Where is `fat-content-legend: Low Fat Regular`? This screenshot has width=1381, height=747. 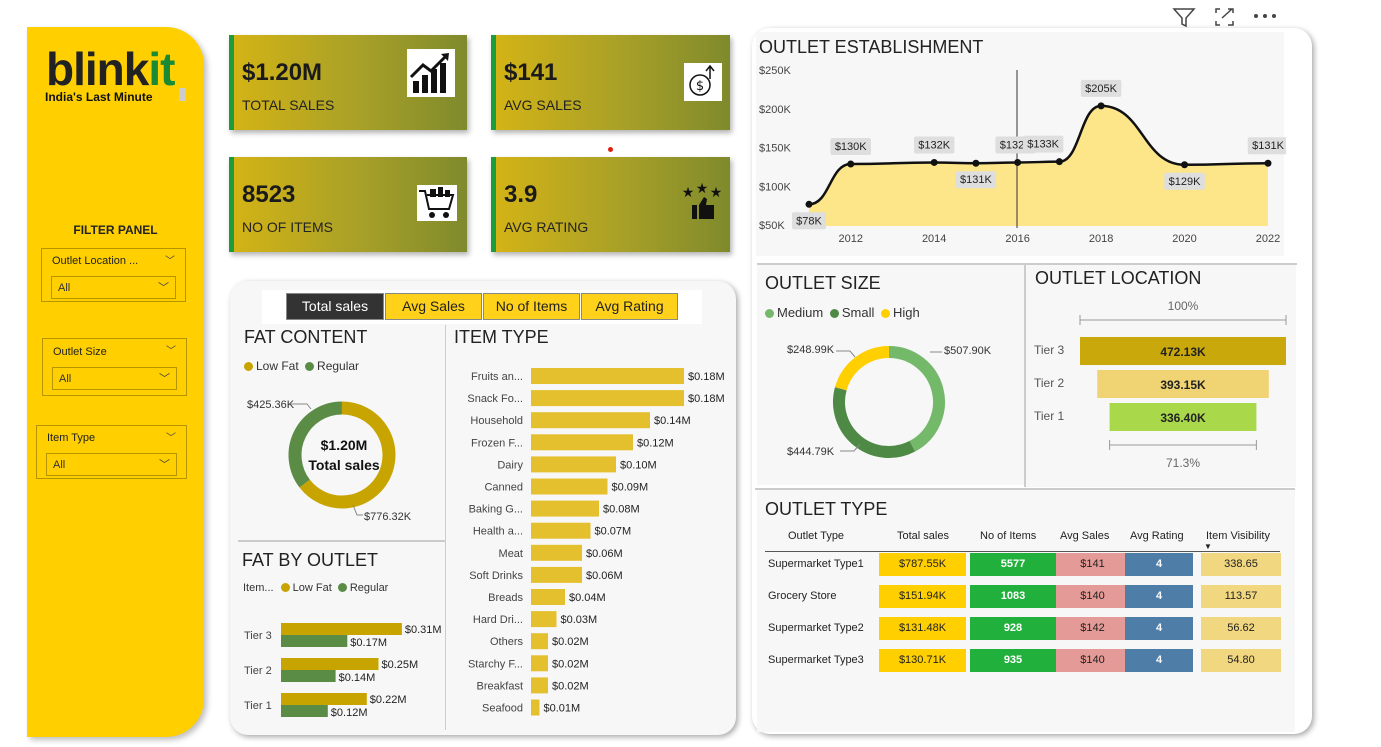
fat-content-legend: Low Fat Regular is located at coordinates (301, 366).